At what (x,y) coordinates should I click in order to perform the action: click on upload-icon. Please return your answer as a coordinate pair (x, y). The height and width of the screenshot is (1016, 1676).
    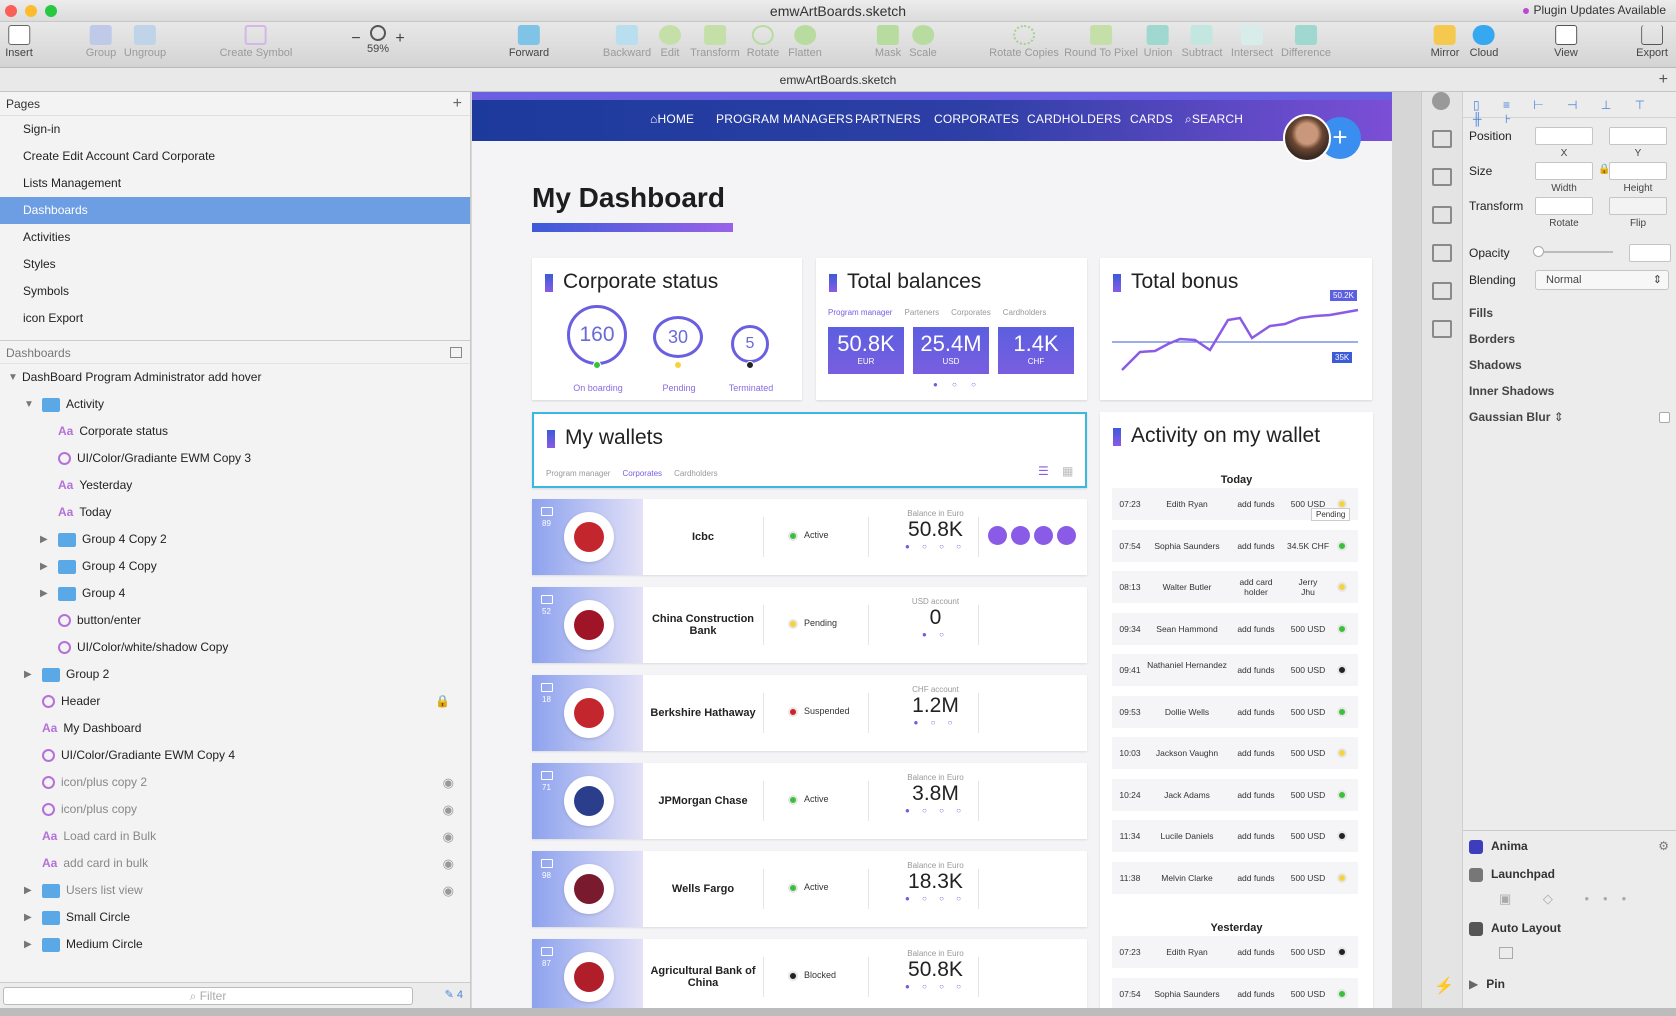
    Looking at the image, I should click on (1442, 139).